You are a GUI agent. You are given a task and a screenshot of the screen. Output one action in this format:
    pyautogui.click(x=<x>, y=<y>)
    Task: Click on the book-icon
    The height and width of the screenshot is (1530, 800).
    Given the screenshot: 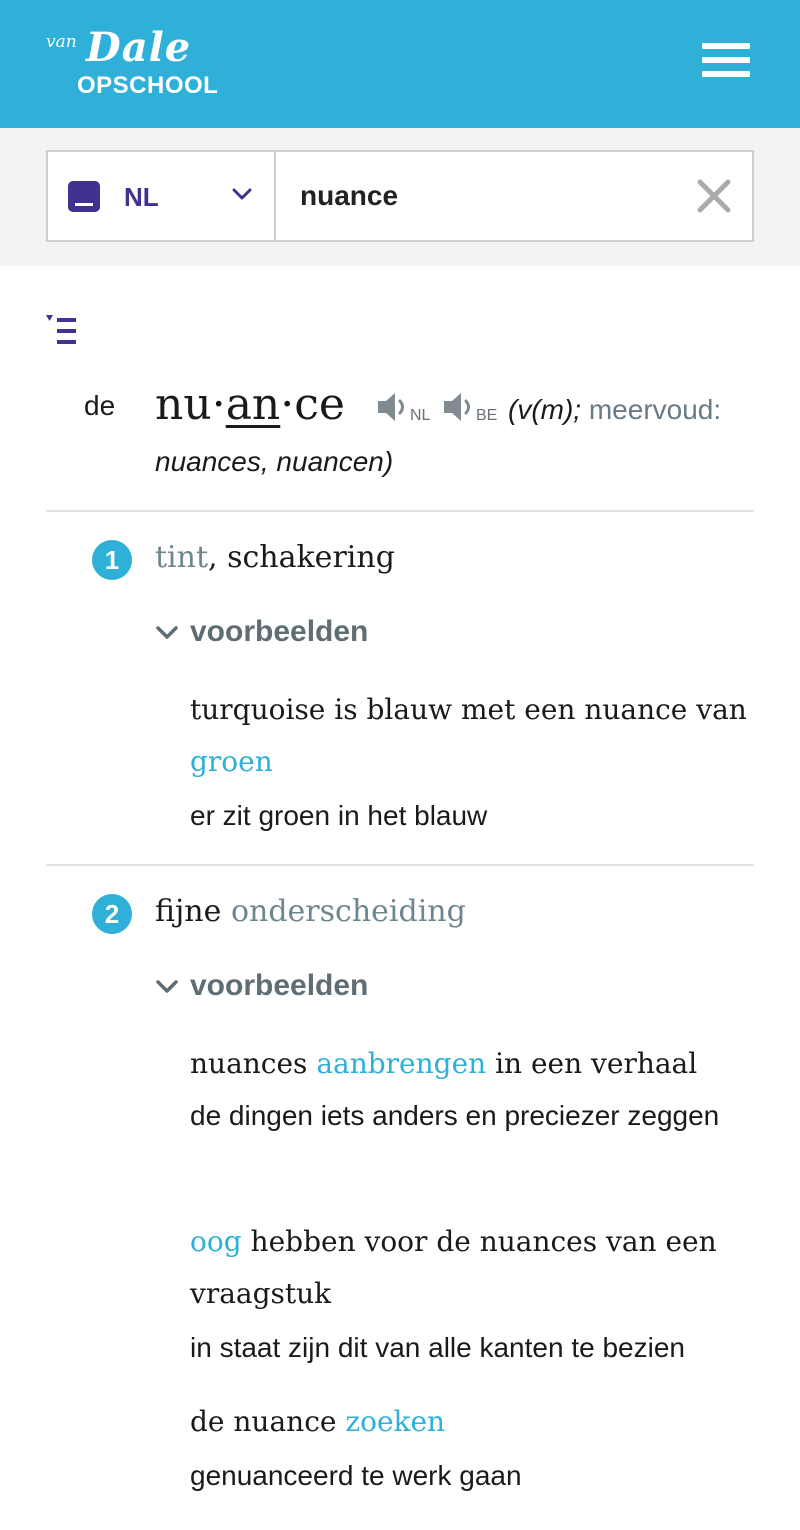 What is the action you would take?
    pyautogui.click(x=84, y=196)
    